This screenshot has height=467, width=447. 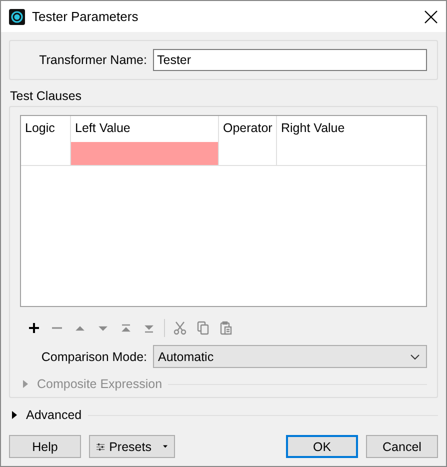 What do you see at coordinates (322, 446) in the screenshot?
I see `dialog-button: OK` at bounding box center [322, 446].